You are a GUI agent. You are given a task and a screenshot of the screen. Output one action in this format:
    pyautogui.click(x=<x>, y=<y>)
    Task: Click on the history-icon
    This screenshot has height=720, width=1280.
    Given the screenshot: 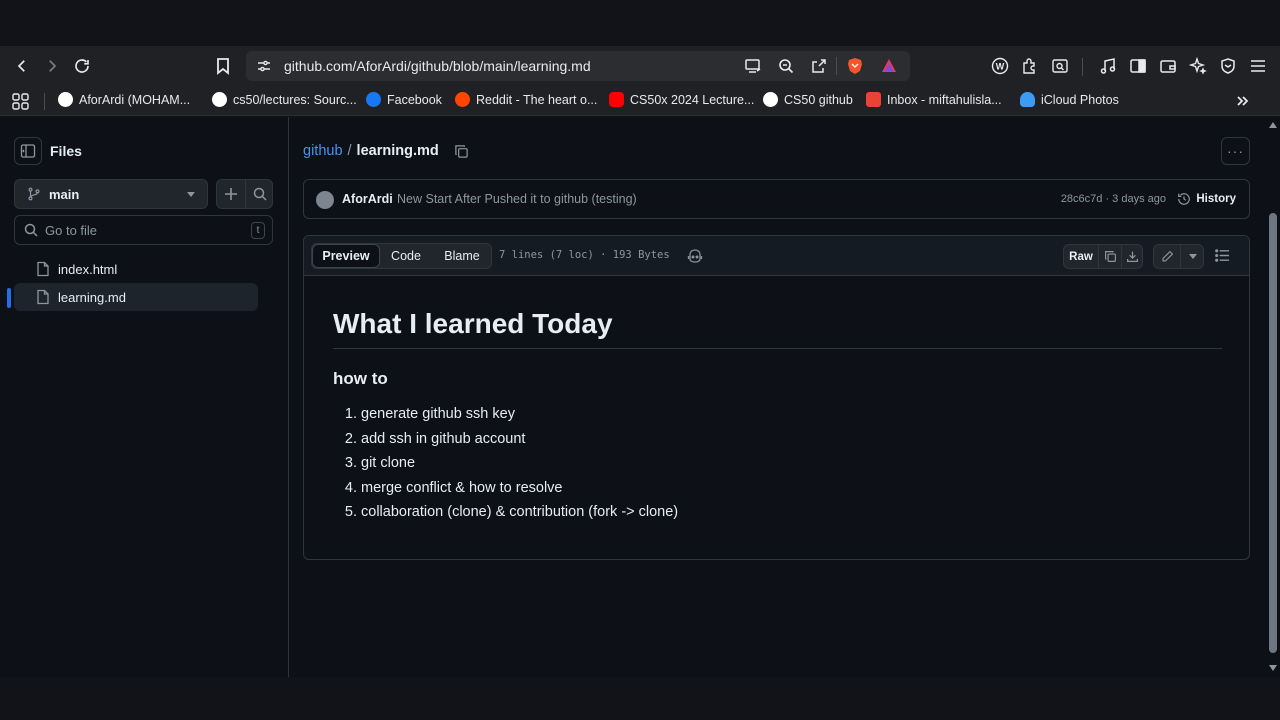 What is the action you would take?
    pyautogui.click(x=1184, y=199)
    